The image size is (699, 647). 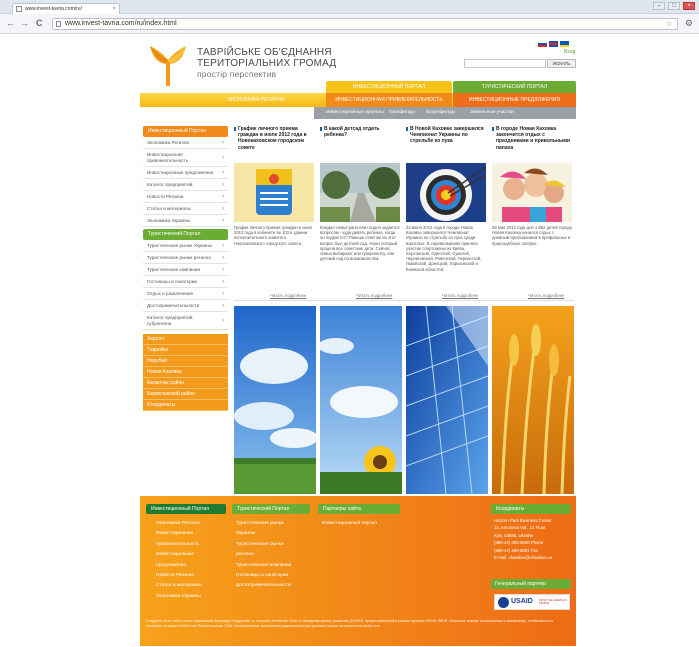 I want to click on footer-link: Украины, so click(x=263, y=534).